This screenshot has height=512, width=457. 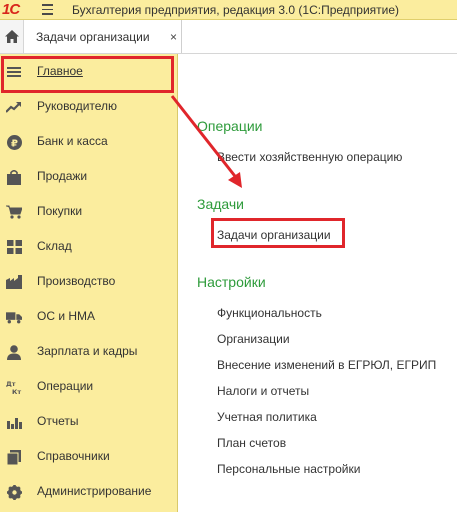 I want to click on svg-text: Дт, so click(x=11, y=384).